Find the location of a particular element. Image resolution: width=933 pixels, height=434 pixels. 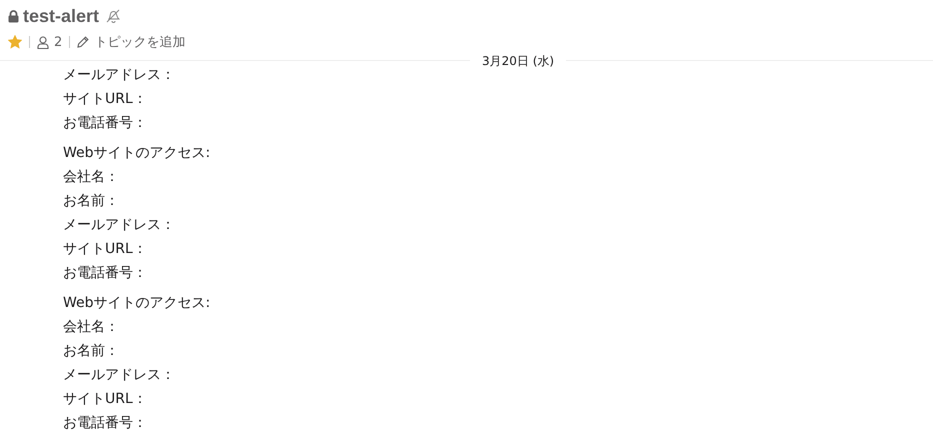

channel-name: test-alert is located at coordinates (61, 16).